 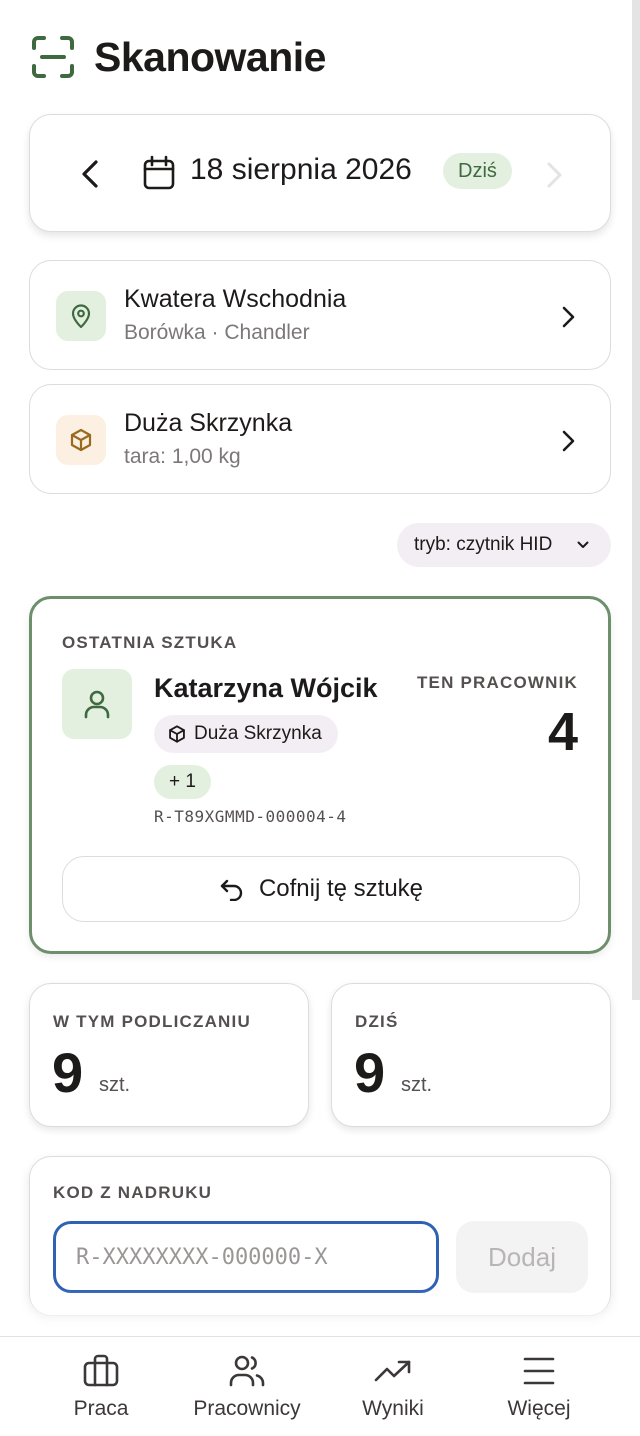 I want to click on calendar-icon, so click(x=159, y=172).